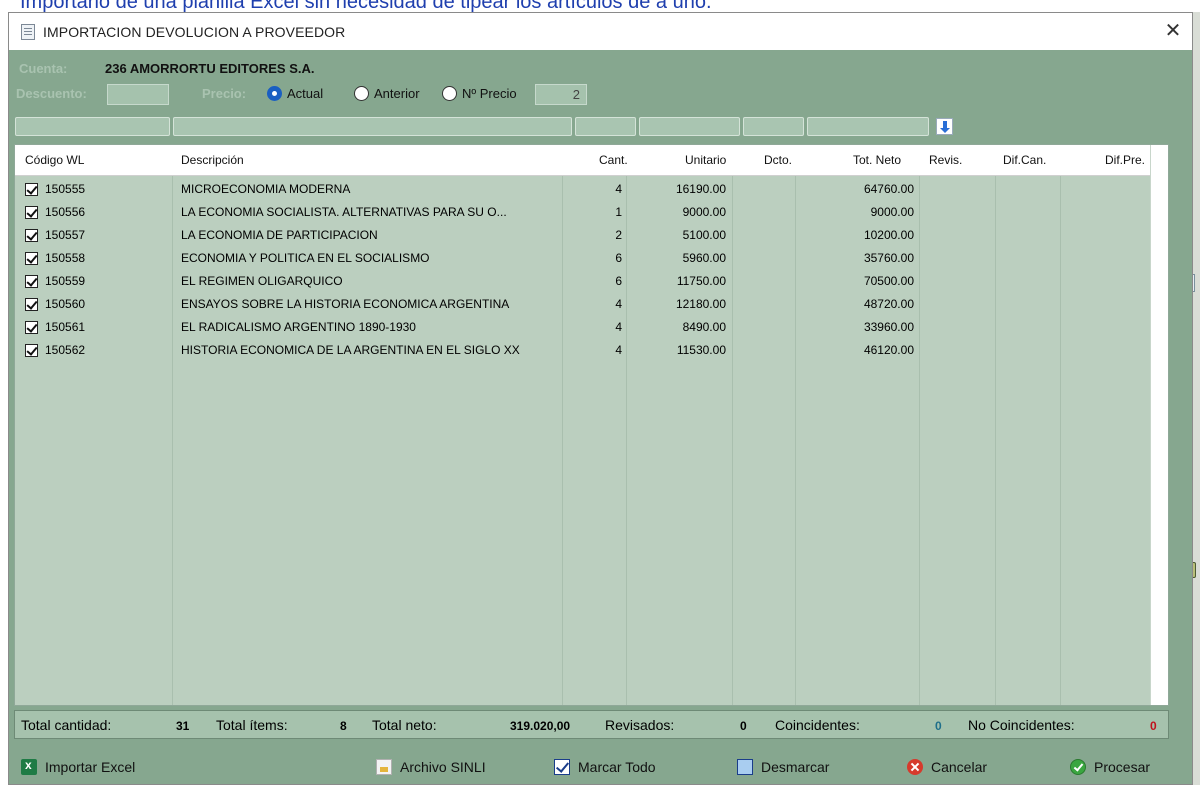 Image resolution: width=1200 pixels, height=785 pixels. I want to click on descuento-field, so click(138, 94).